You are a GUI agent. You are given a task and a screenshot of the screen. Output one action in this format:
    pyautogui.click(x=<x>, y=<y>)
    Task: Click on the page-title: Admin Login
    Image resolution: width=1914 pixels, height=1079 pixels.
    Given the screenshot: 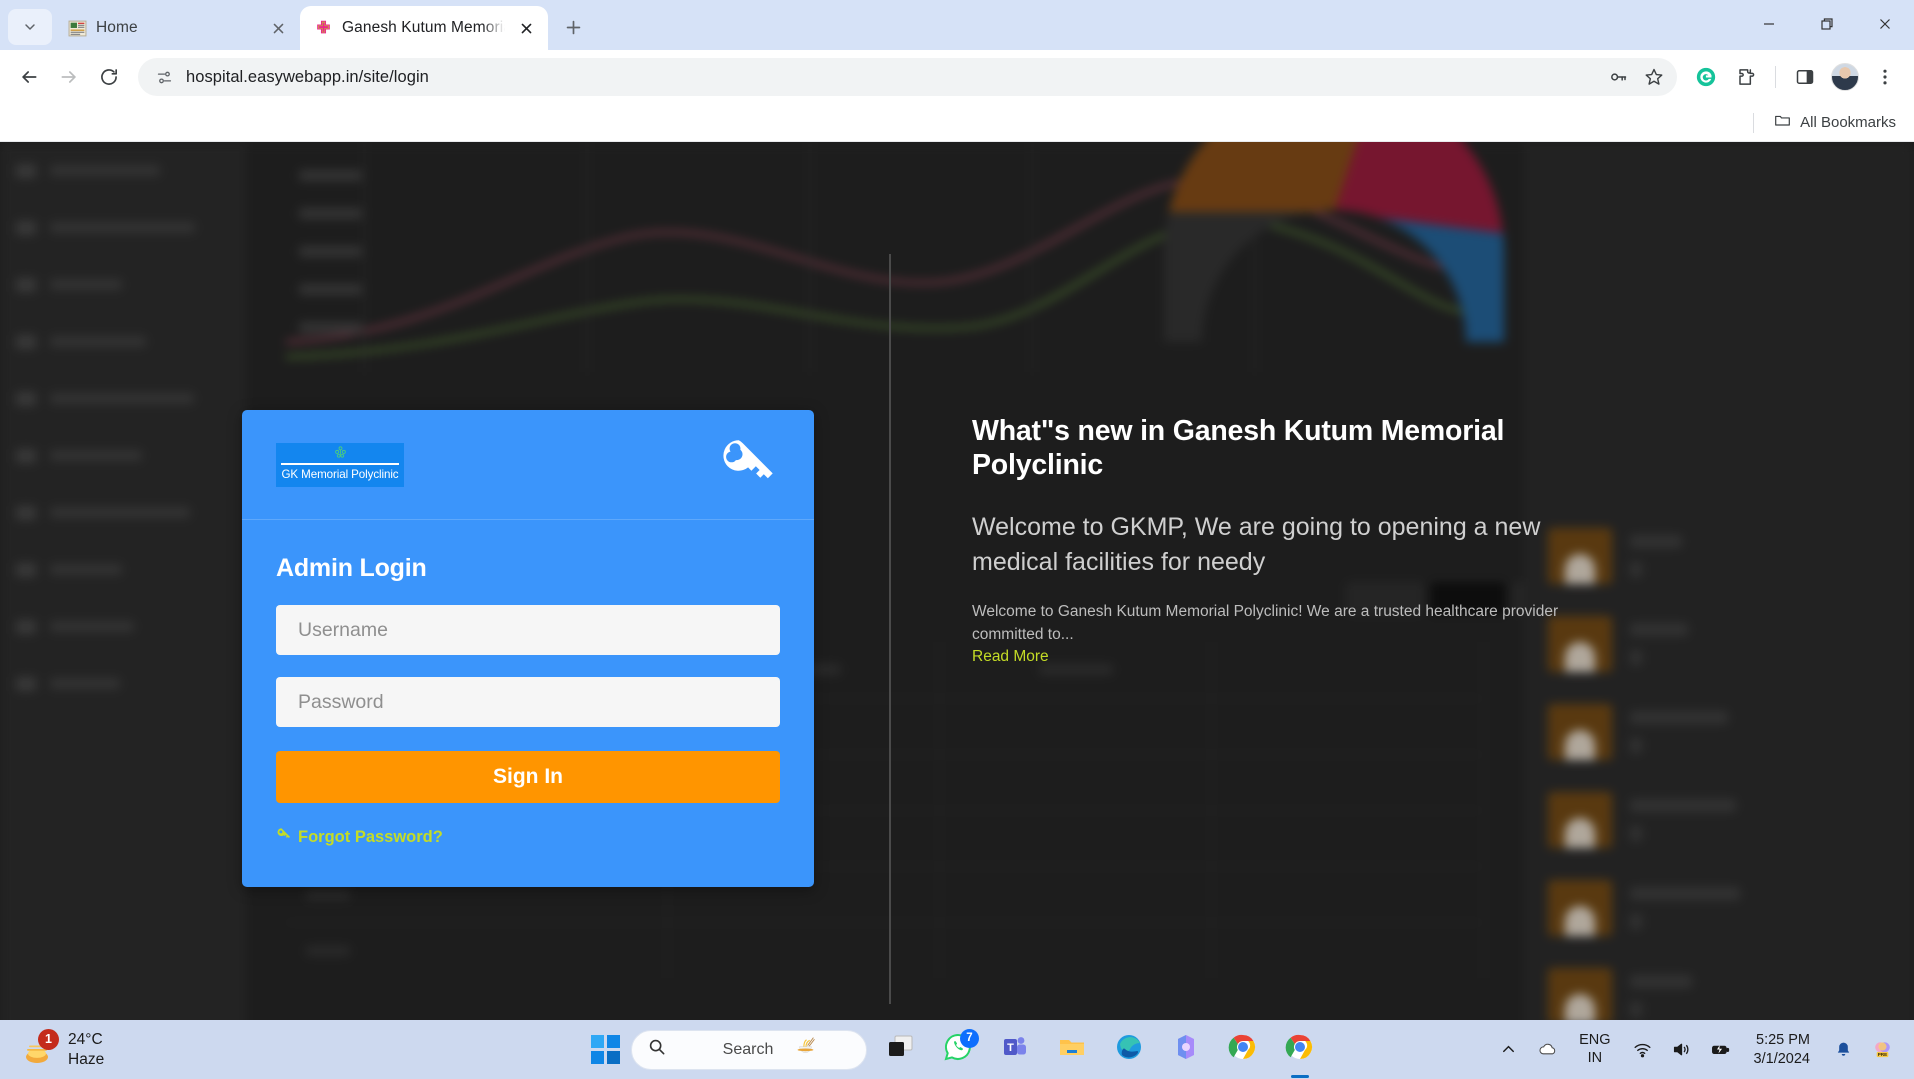 What is the action you would take?
    pyautogui.click(x=351, y=568)
    